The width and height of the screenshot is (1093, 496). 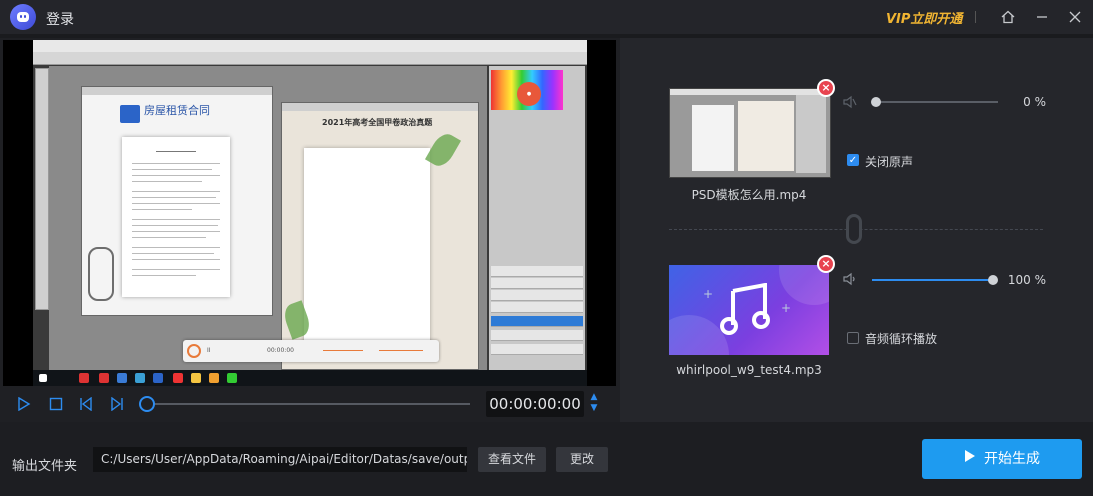 I want to click on timecode-stepper: ▲ ▼, so click(x=594, y=403).